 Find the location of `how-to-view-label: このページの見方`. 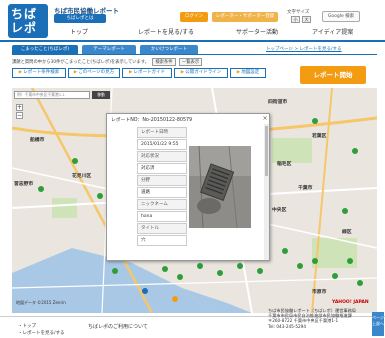

how-to-view-label: このページの見方 is located at coordinates (96, 72).